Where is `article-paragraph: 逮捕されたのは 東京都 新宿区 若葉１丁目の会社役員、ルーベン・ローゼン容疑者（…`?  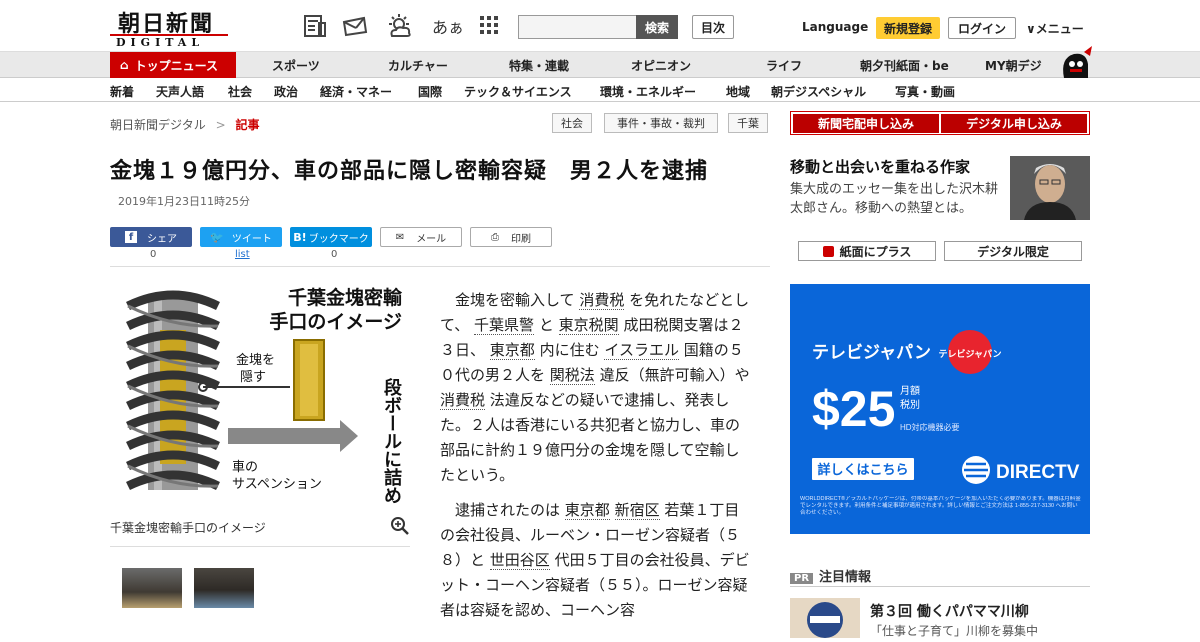
article-paragraph: 逮捕されたのは 東京都 新宿区 若葉１丁目の会社役員、ルーベン・ローゼン容疑者（… is located at coordinates (595, 560).